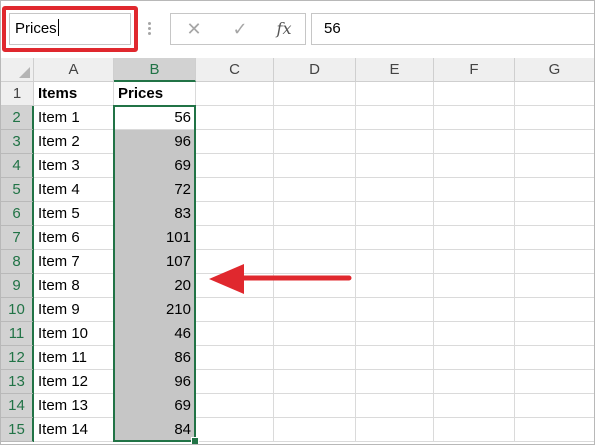  I want to click on cell-b10: 210, so click(155, 310).